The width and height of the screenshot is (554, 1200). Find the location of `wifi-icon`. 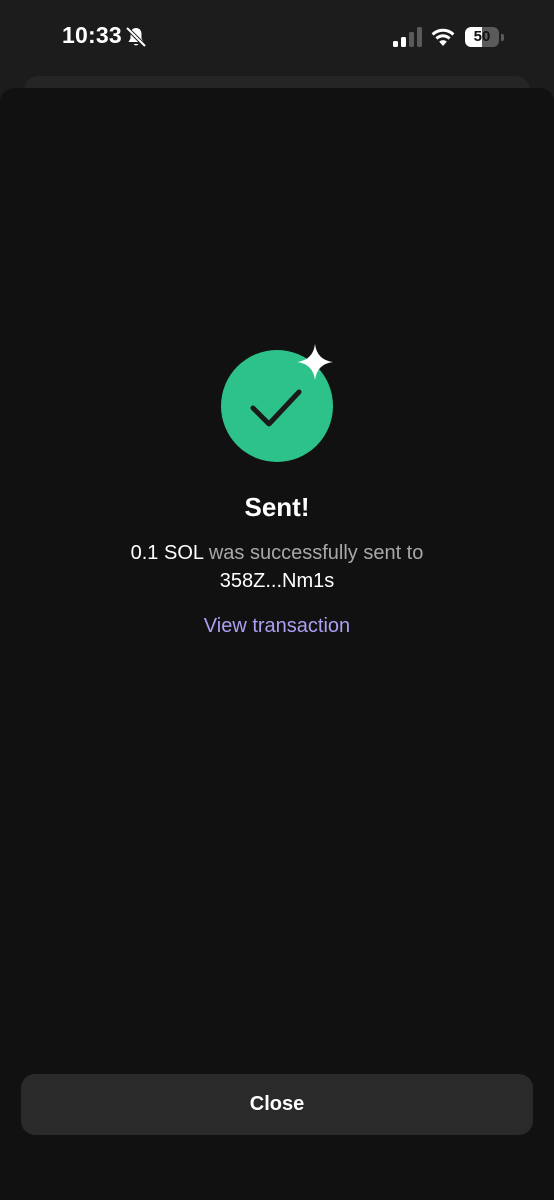

wifi-icon is located at coordinates (443, 37).